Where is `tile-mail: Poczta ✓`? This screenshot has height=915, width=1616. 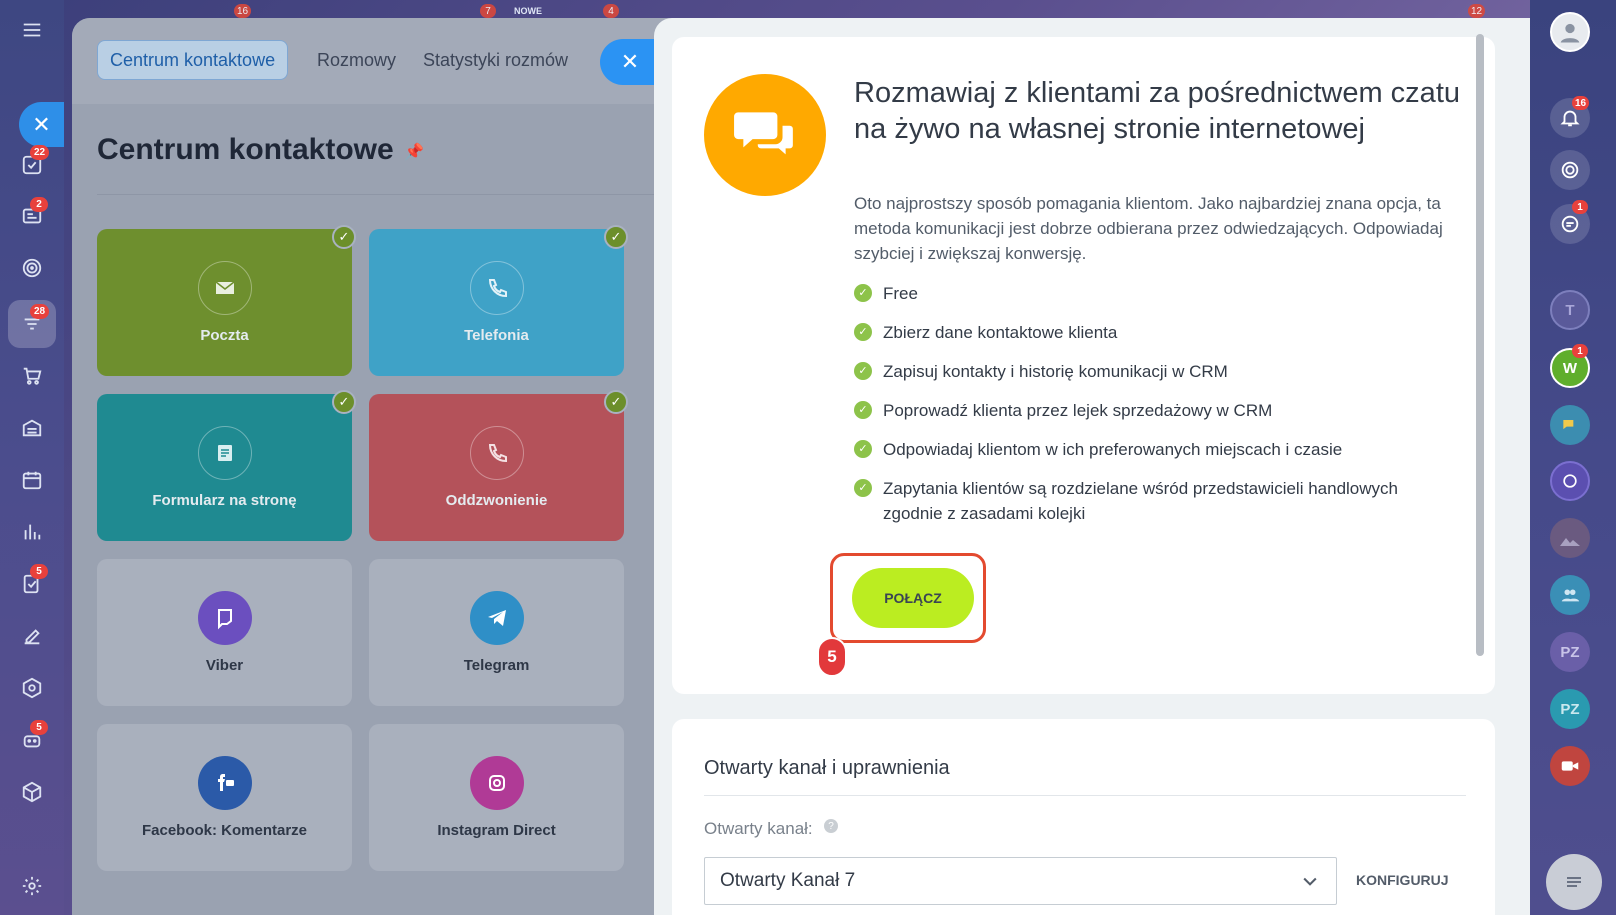 tile-mail: Poczta ✓ is located at coordinates (226, 300).